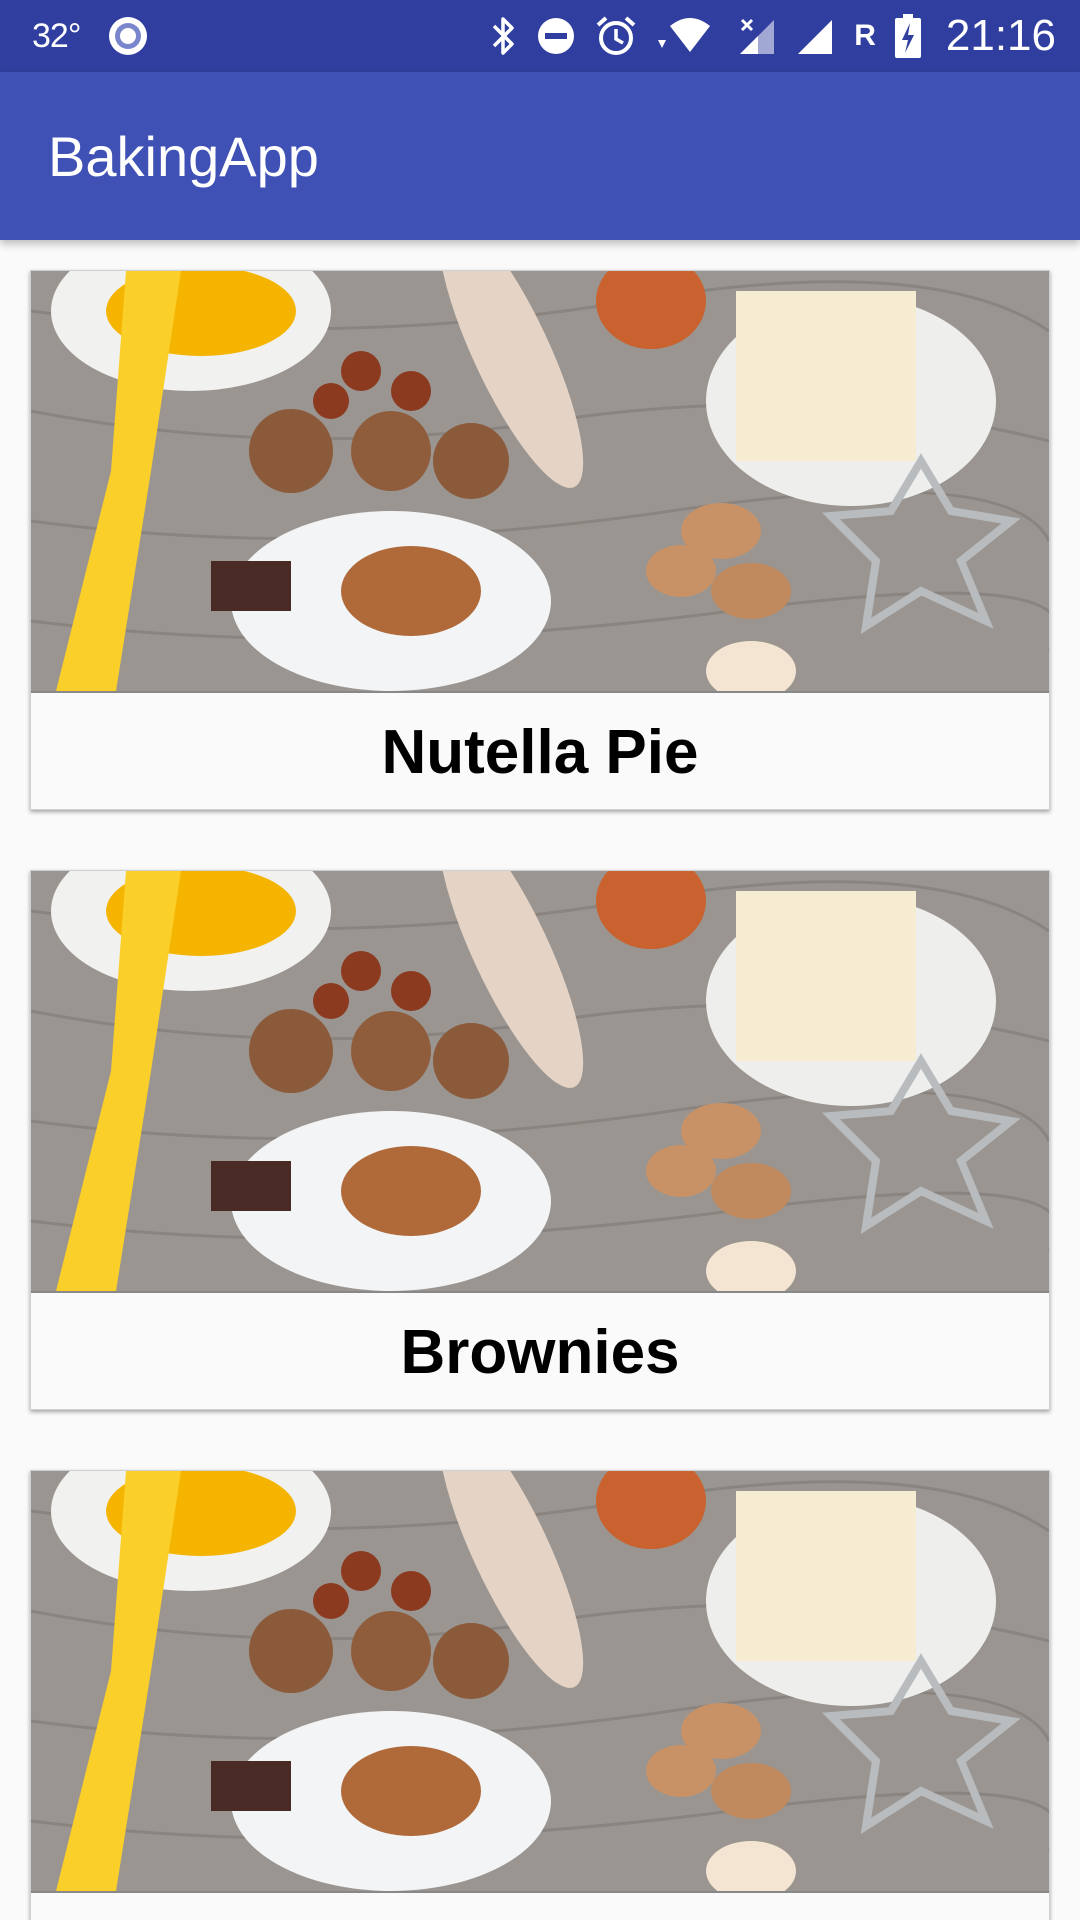  What do you see at coordinates (503, 36) in the screenshot?
I see `bluetooth-icon` at bounding box center [503, 36].